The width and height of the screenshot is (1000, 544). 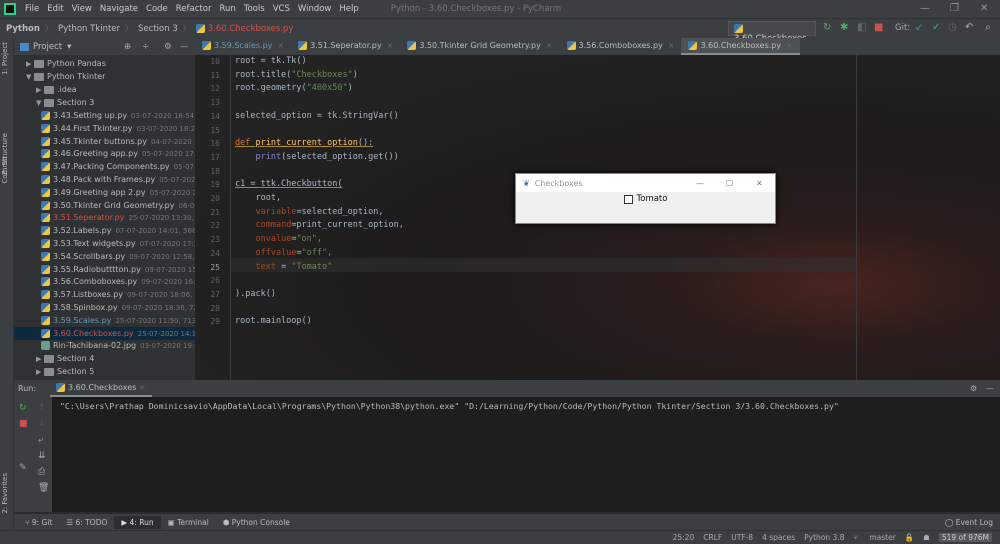 What do you see at coordinates (118, 179) in the screenshot?
I see `tree-file: 3.48.Pack with Frames.py05-07-2020 20:1` at bounding box center [118, 179].